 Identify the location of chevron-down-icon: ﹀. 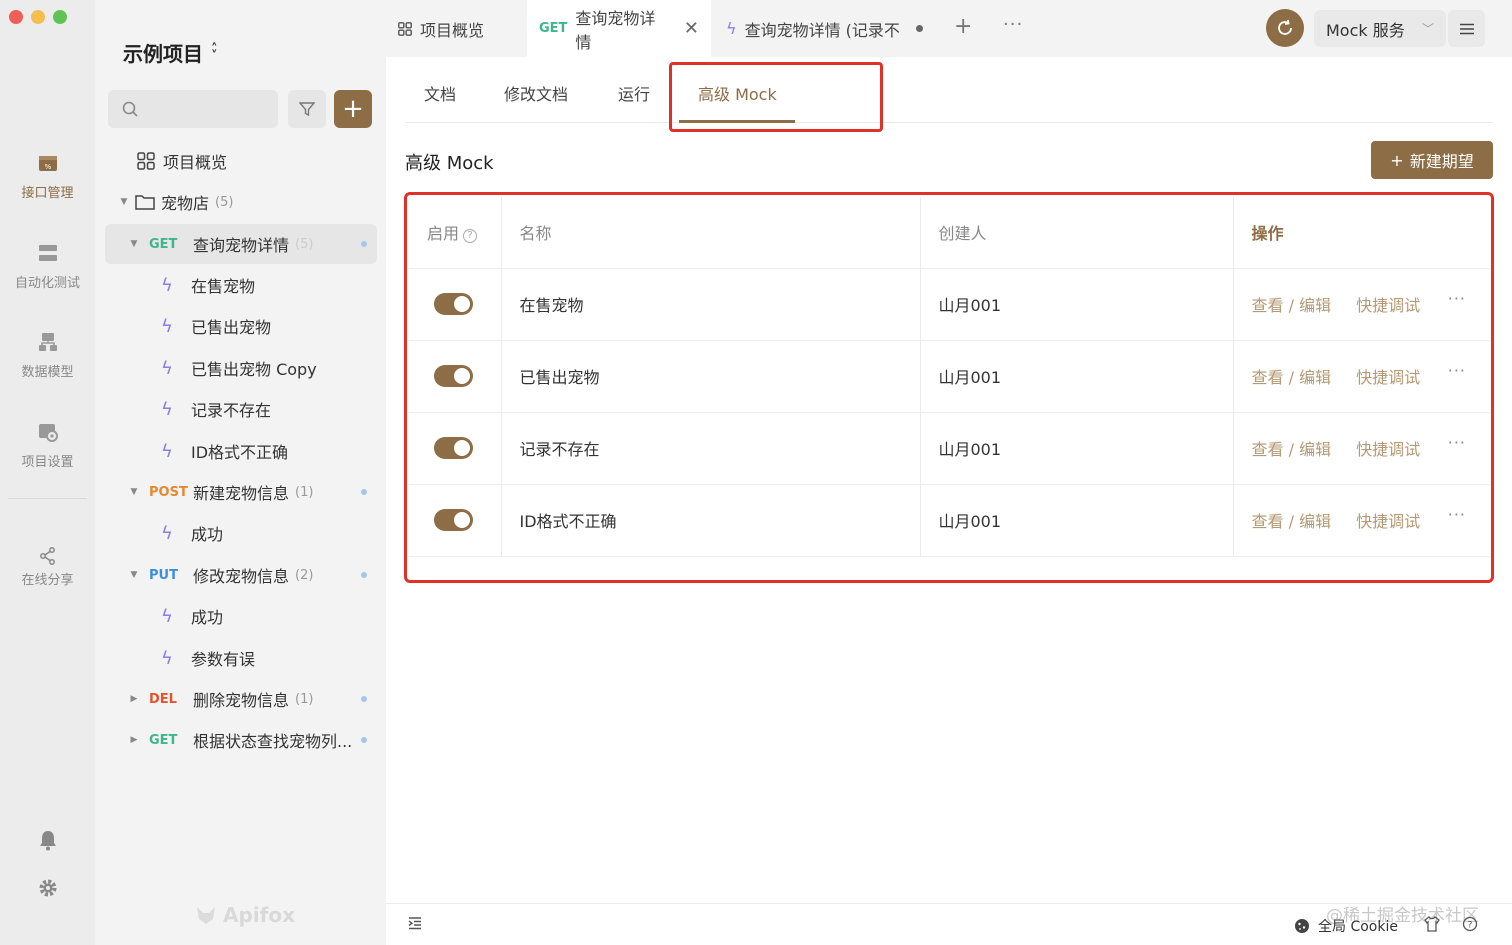
(1427, 29).